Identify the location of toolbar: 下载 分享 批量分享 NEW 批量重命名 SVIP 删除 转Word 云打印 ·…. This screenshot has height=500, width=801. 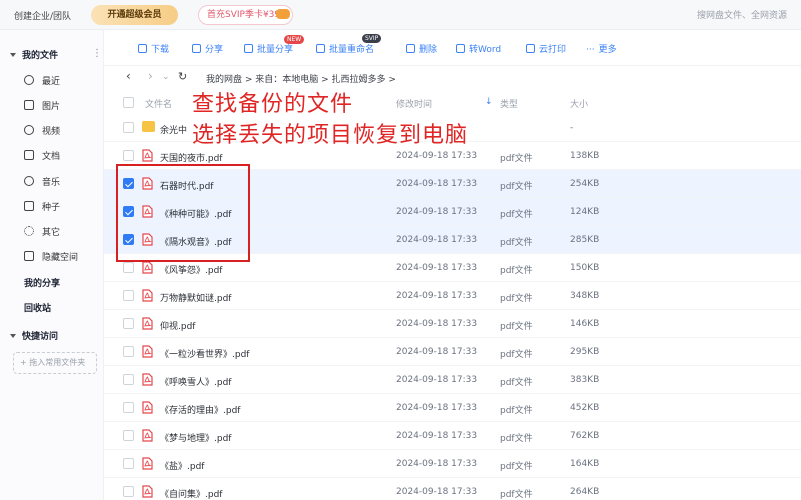
(452, 48).